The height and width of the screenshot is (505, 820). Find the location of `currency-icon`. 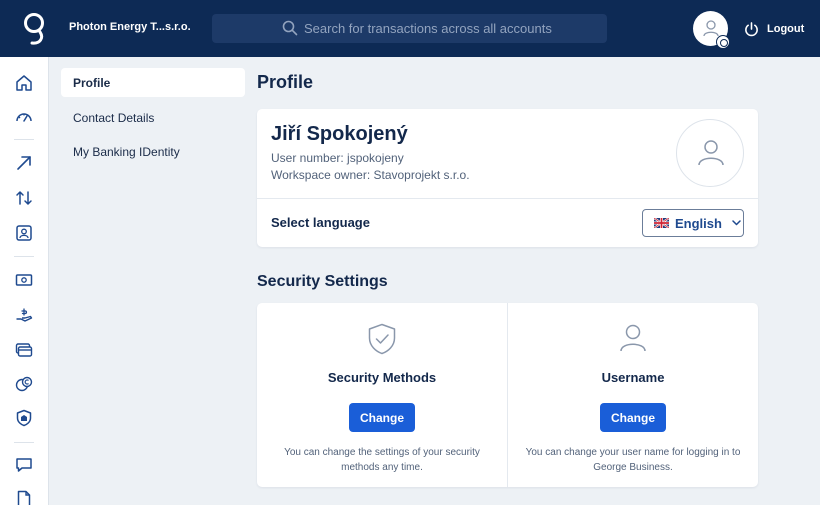

currency-icon is located at coordinates (24, 384).